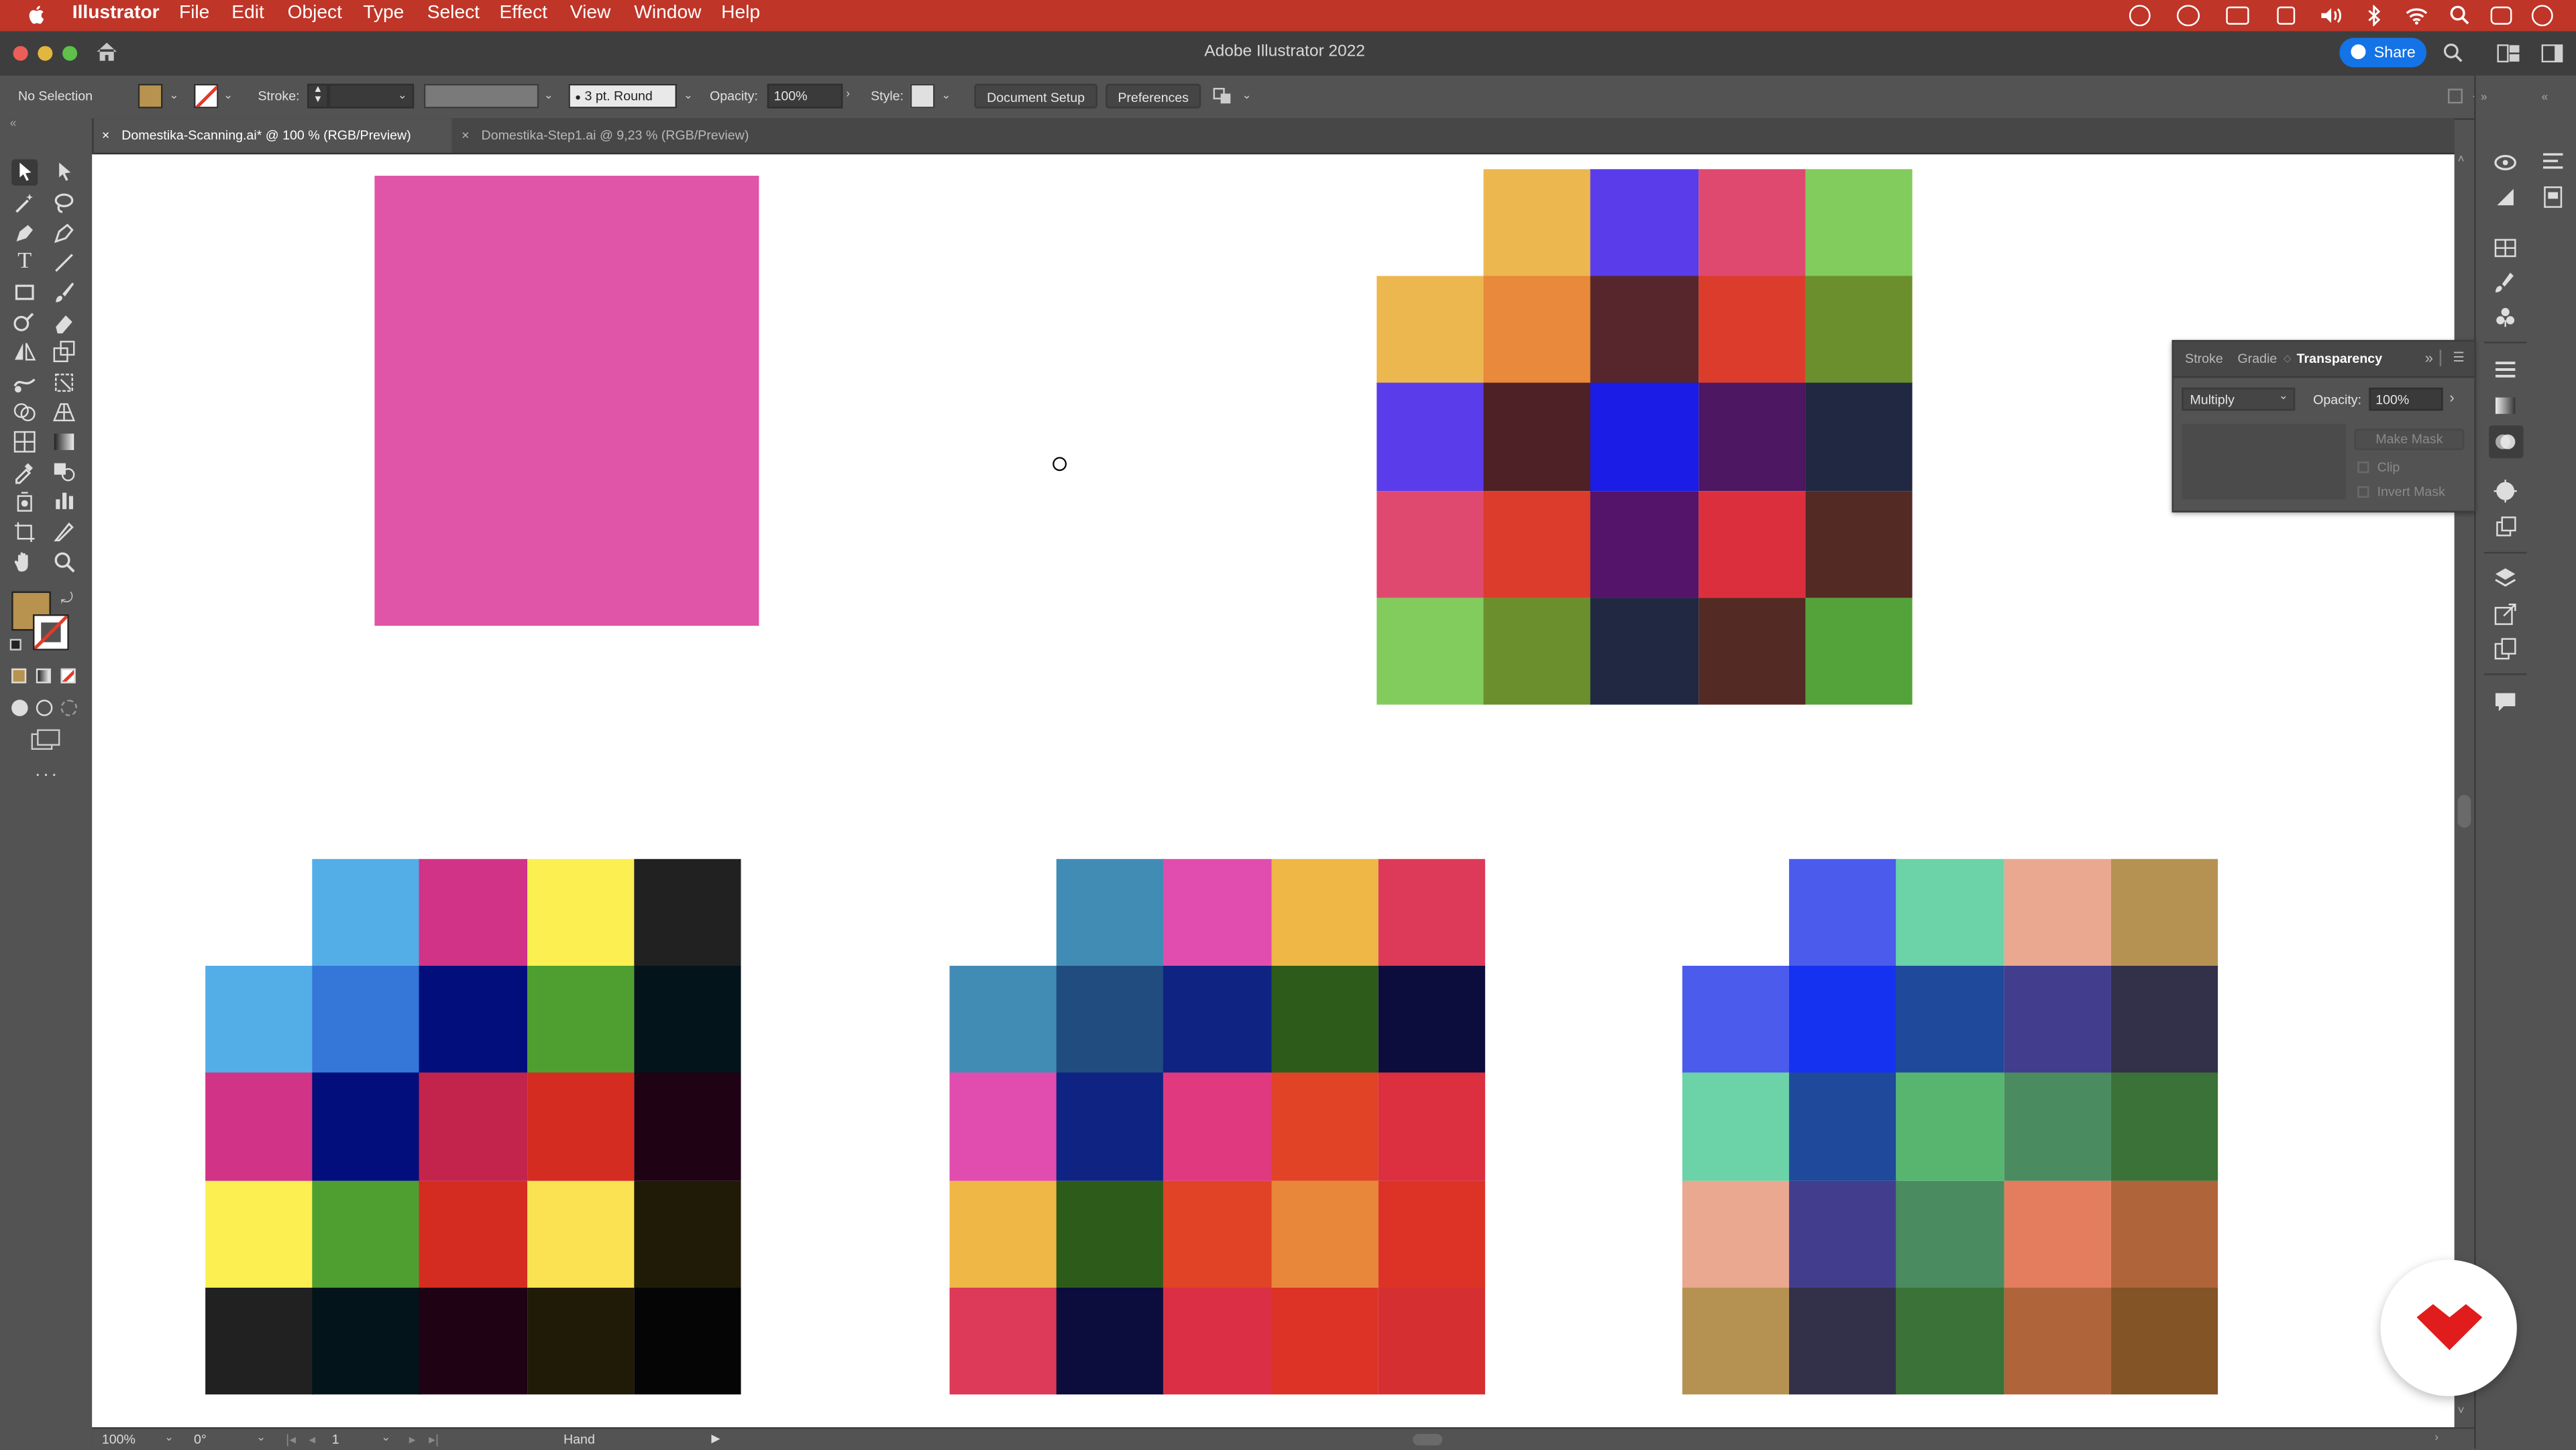  What do you see at coordinates (2505, 405) in the screenshot?
I see `gradient-panel-icon` at bounding box center [2505, 405].